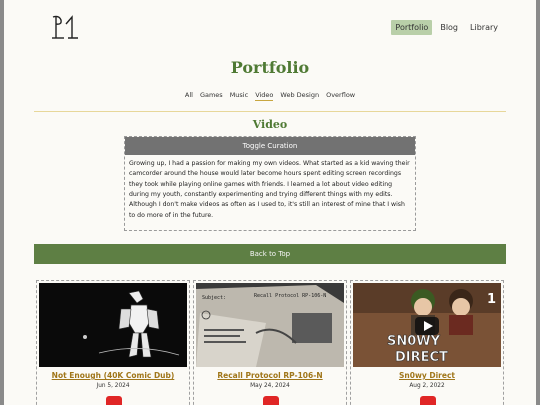 The image size is (540, 405). I want to click on page-title: Portfolio, so click(270, 67).